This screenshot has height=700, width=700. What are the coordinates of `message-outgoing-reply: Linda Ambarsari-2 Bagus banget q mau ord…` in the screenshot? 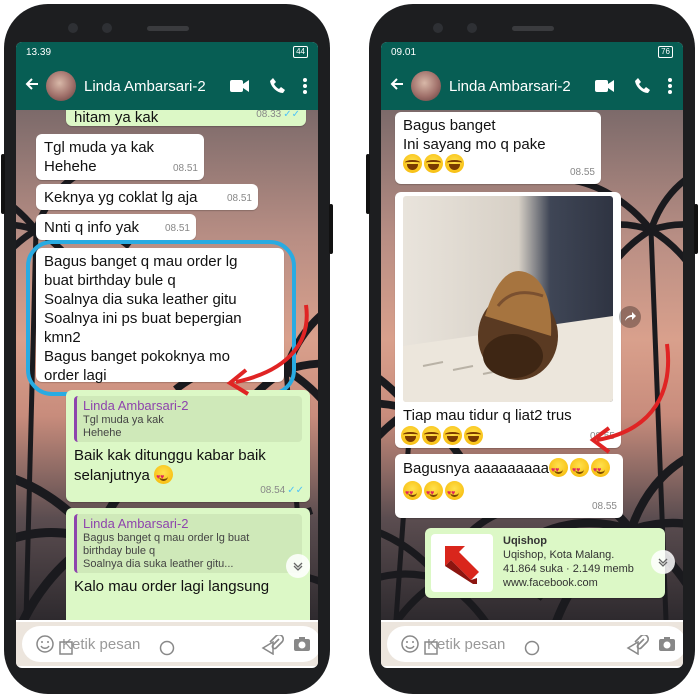 It's located at (188, 564).